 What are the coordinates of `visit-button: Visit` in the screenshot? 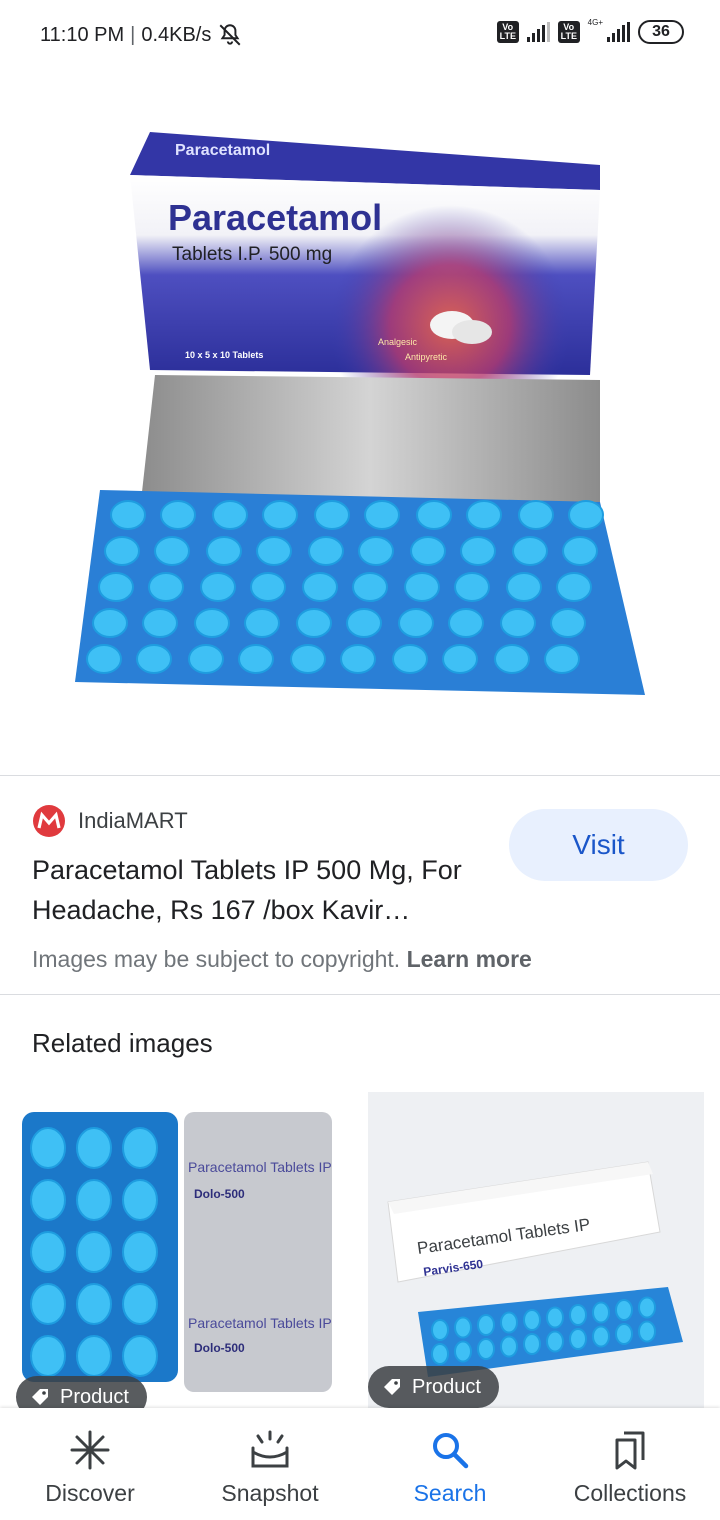 It's located at (598, 845).